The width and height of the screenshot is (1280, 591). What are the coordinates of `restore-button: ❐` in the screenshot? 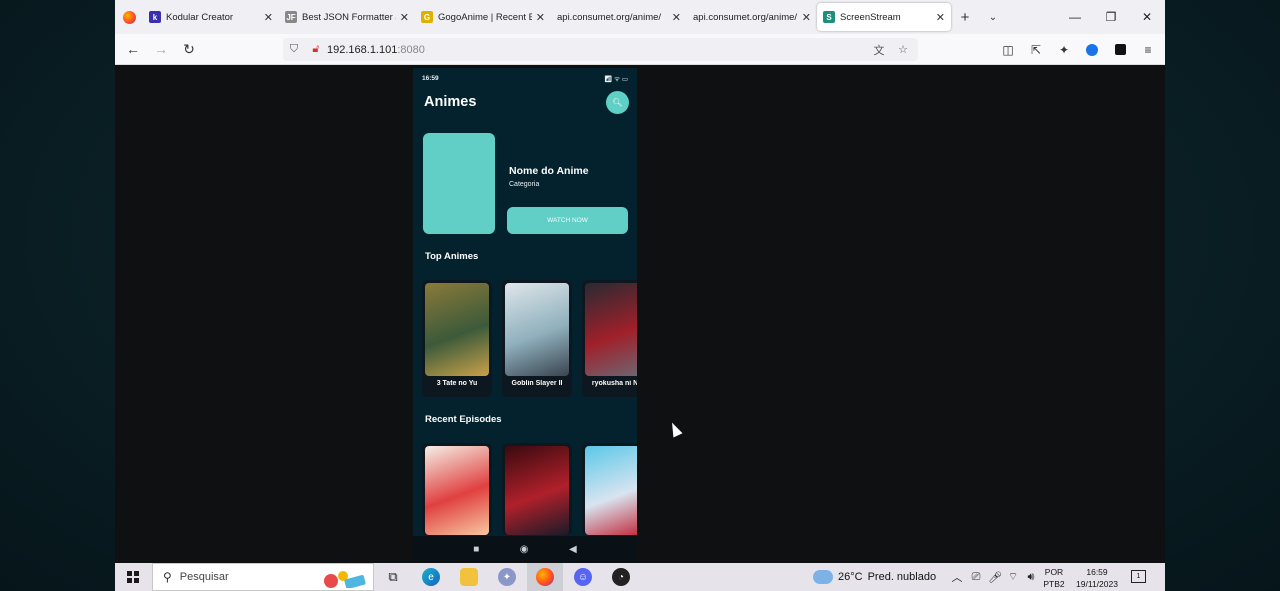 It's located at (1111, 17).